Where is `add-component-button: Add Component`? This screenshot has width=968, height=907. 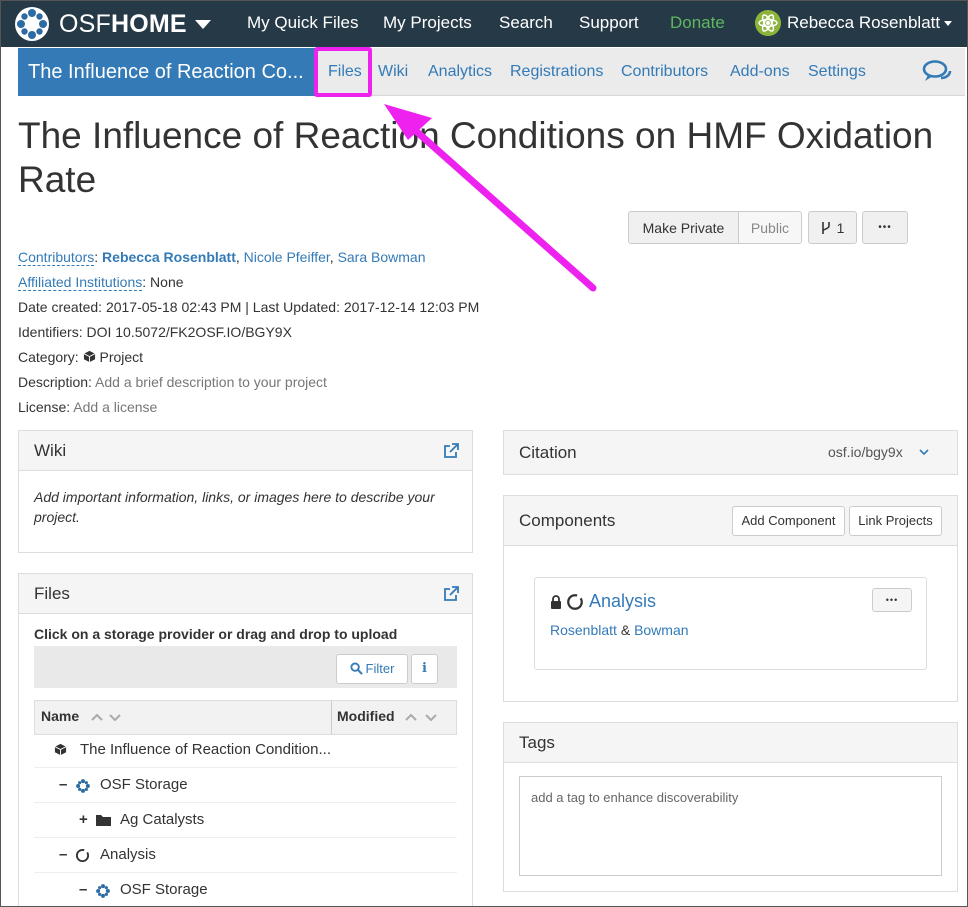 add-component-button: Add Component is located at coordinates (788, 521).